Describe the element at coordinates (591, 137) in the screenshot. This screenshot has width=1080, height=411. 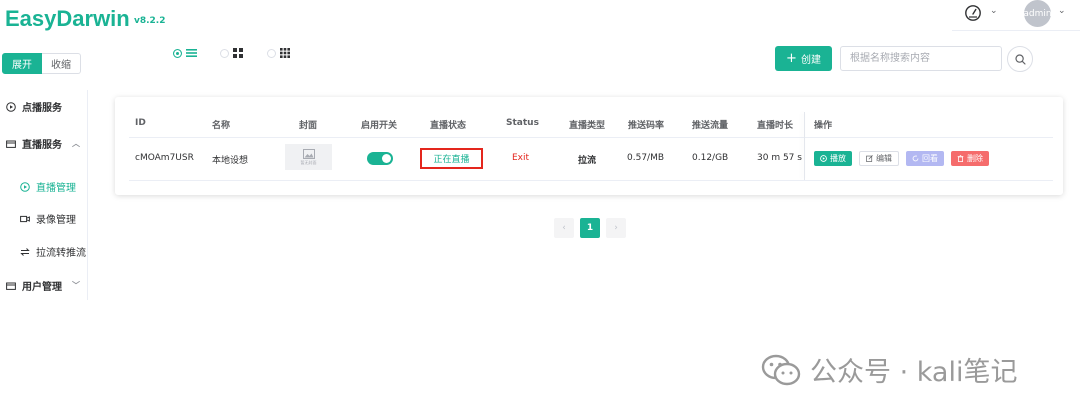
I see `table-header-divider` at that location.